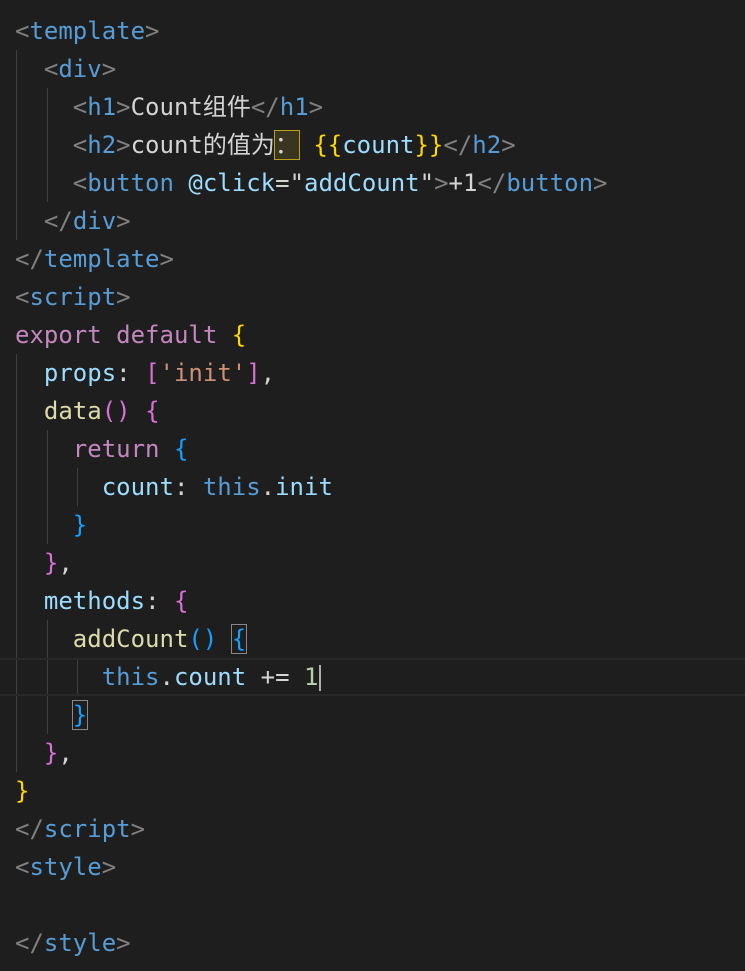 The height and width of the screenshot is (971, 745). I want to click on code-line: <button @click="addCount">+1</button>, so click(311, 183).